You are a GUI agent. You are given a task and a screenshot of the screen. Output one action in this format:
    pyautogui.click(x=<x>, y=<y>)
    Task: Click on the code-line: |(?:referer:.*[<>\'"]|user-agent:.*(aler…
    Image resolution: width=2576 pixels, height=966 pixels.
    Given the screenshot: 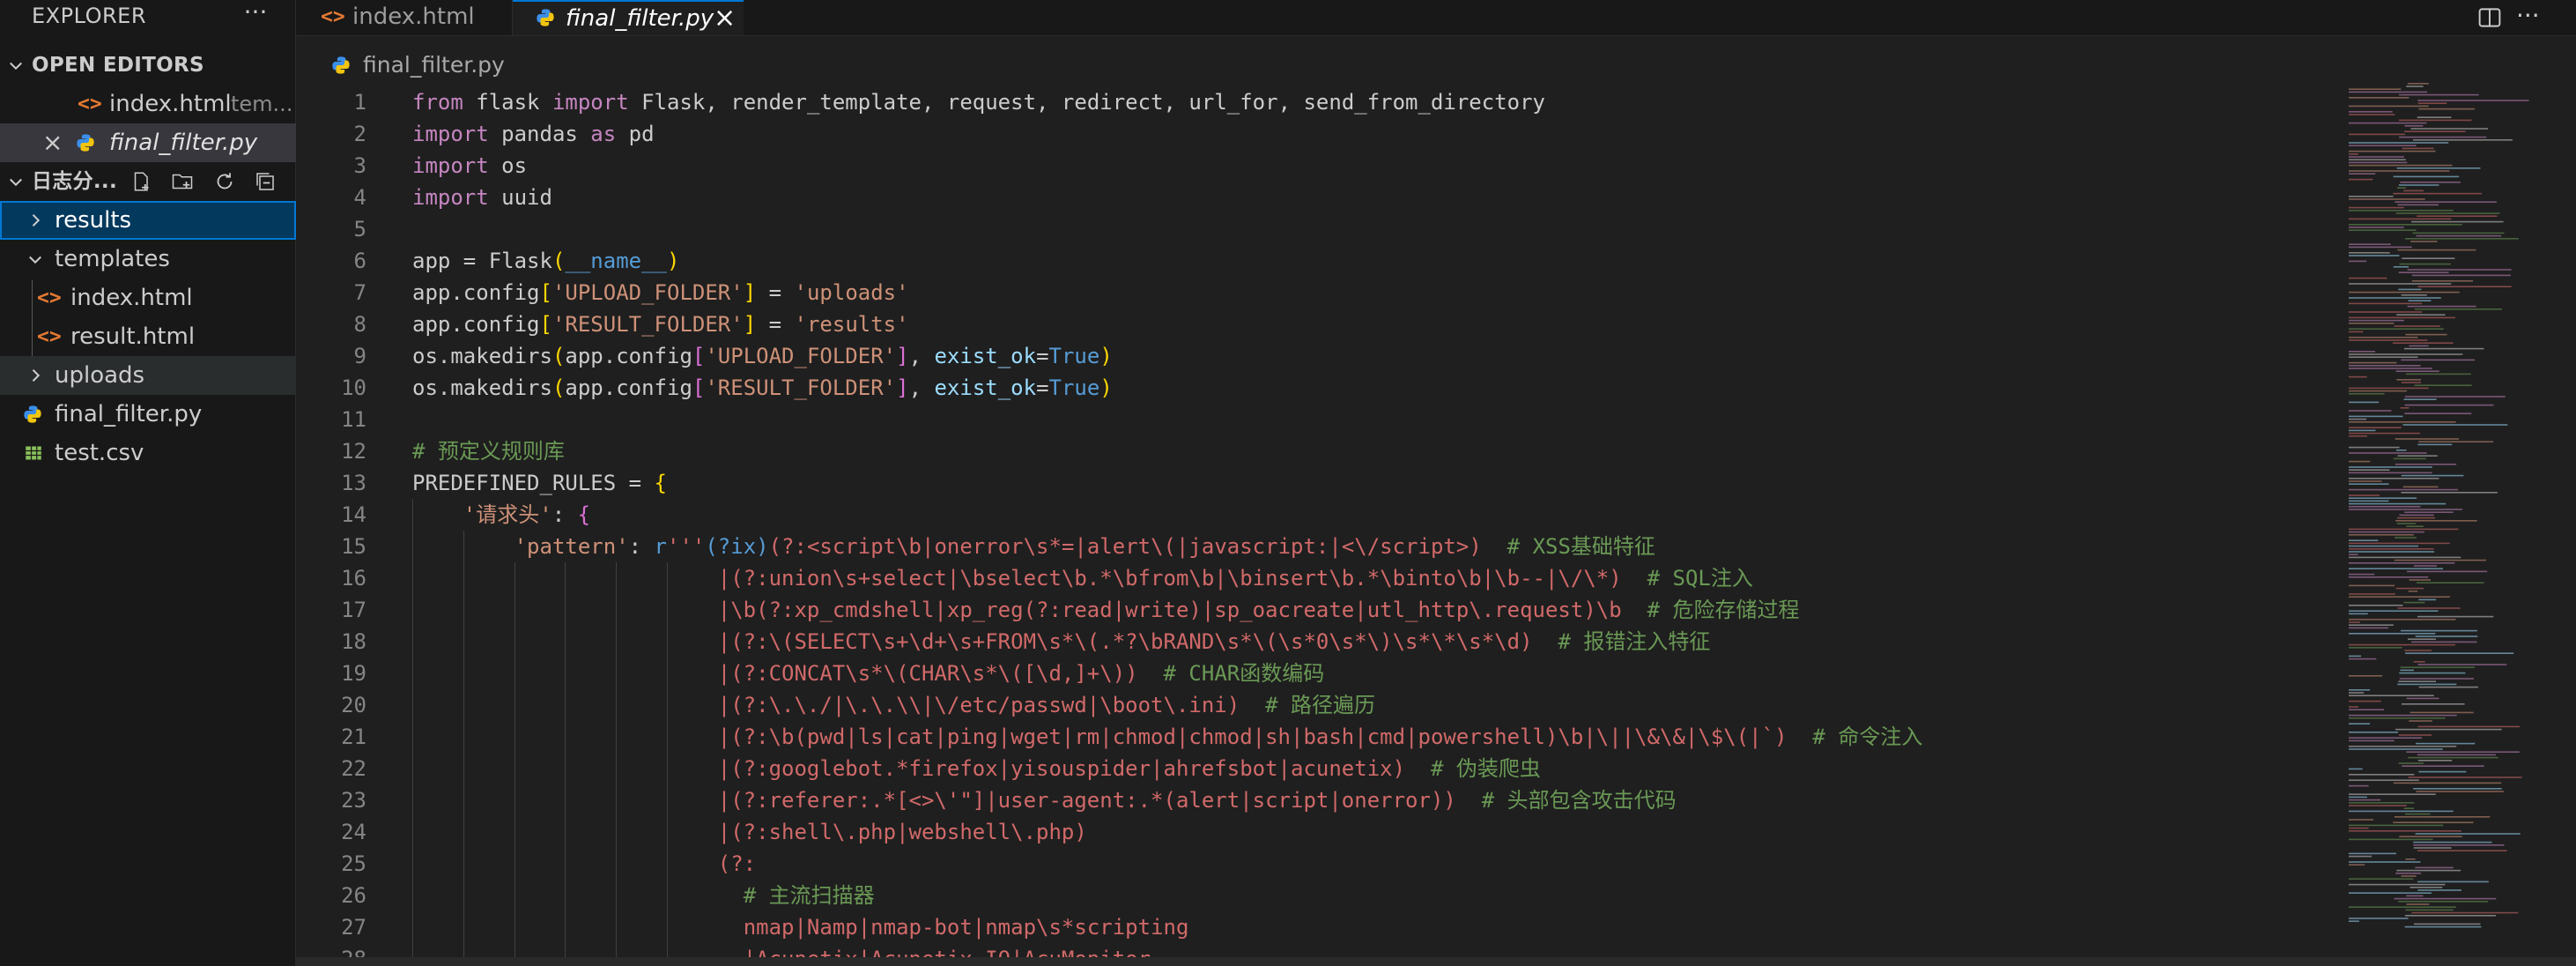 What is the action you would take?
    pyautogui.click(x=1045, y=800)
    